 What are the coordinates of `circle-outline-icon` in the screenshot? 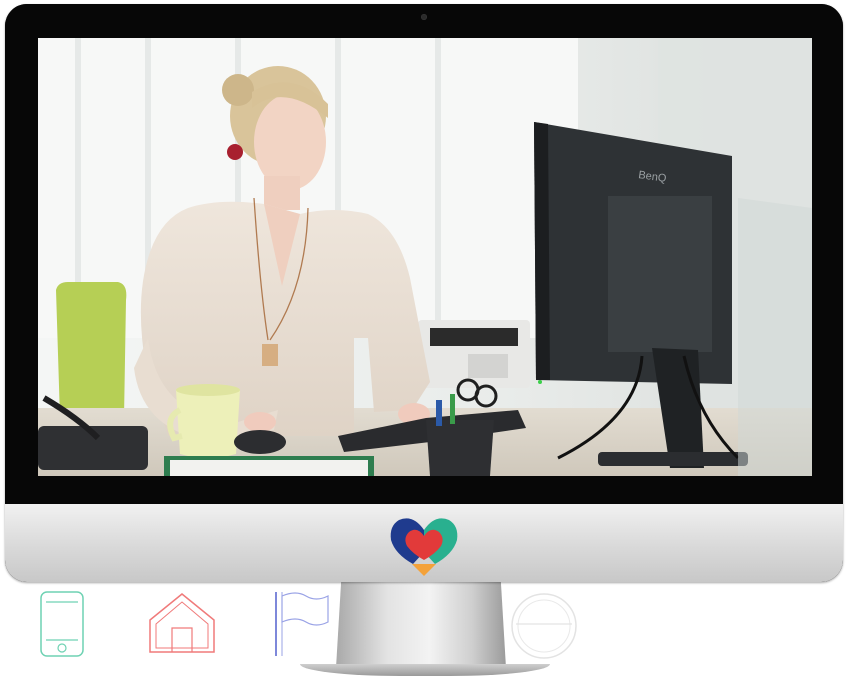 It's located at (544, 626).